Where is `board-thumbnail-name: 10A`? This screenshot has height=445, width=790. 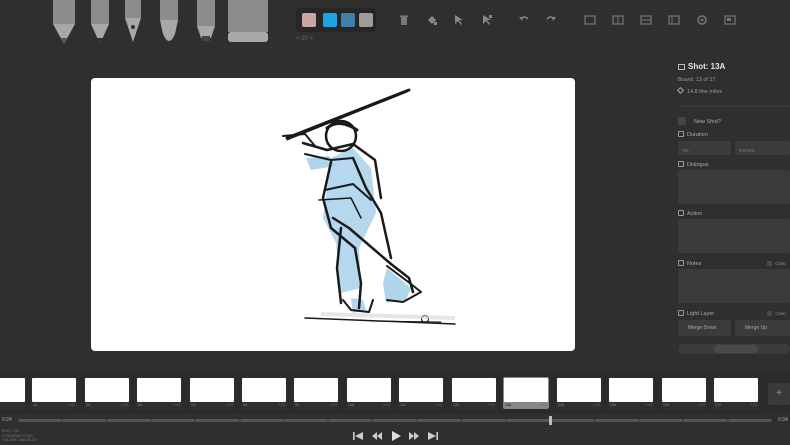
board-thumbnail-name: 10A is located at coordinates (351, 405).